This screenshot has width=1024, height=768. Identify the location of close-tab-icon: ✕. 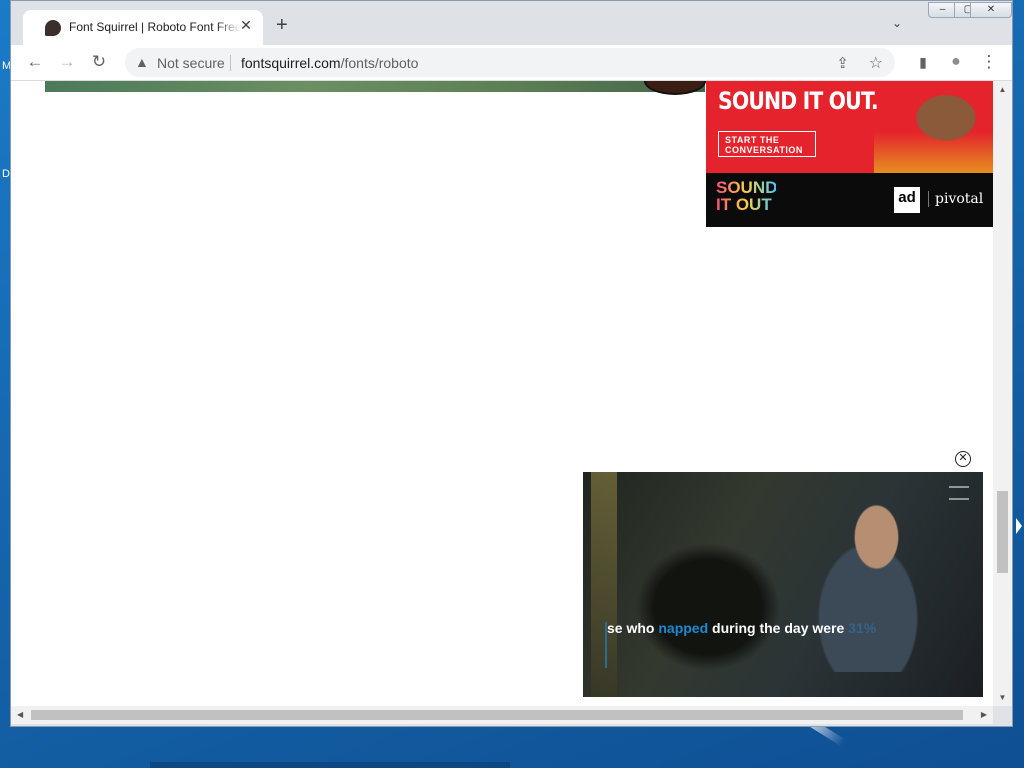
(246, 25).